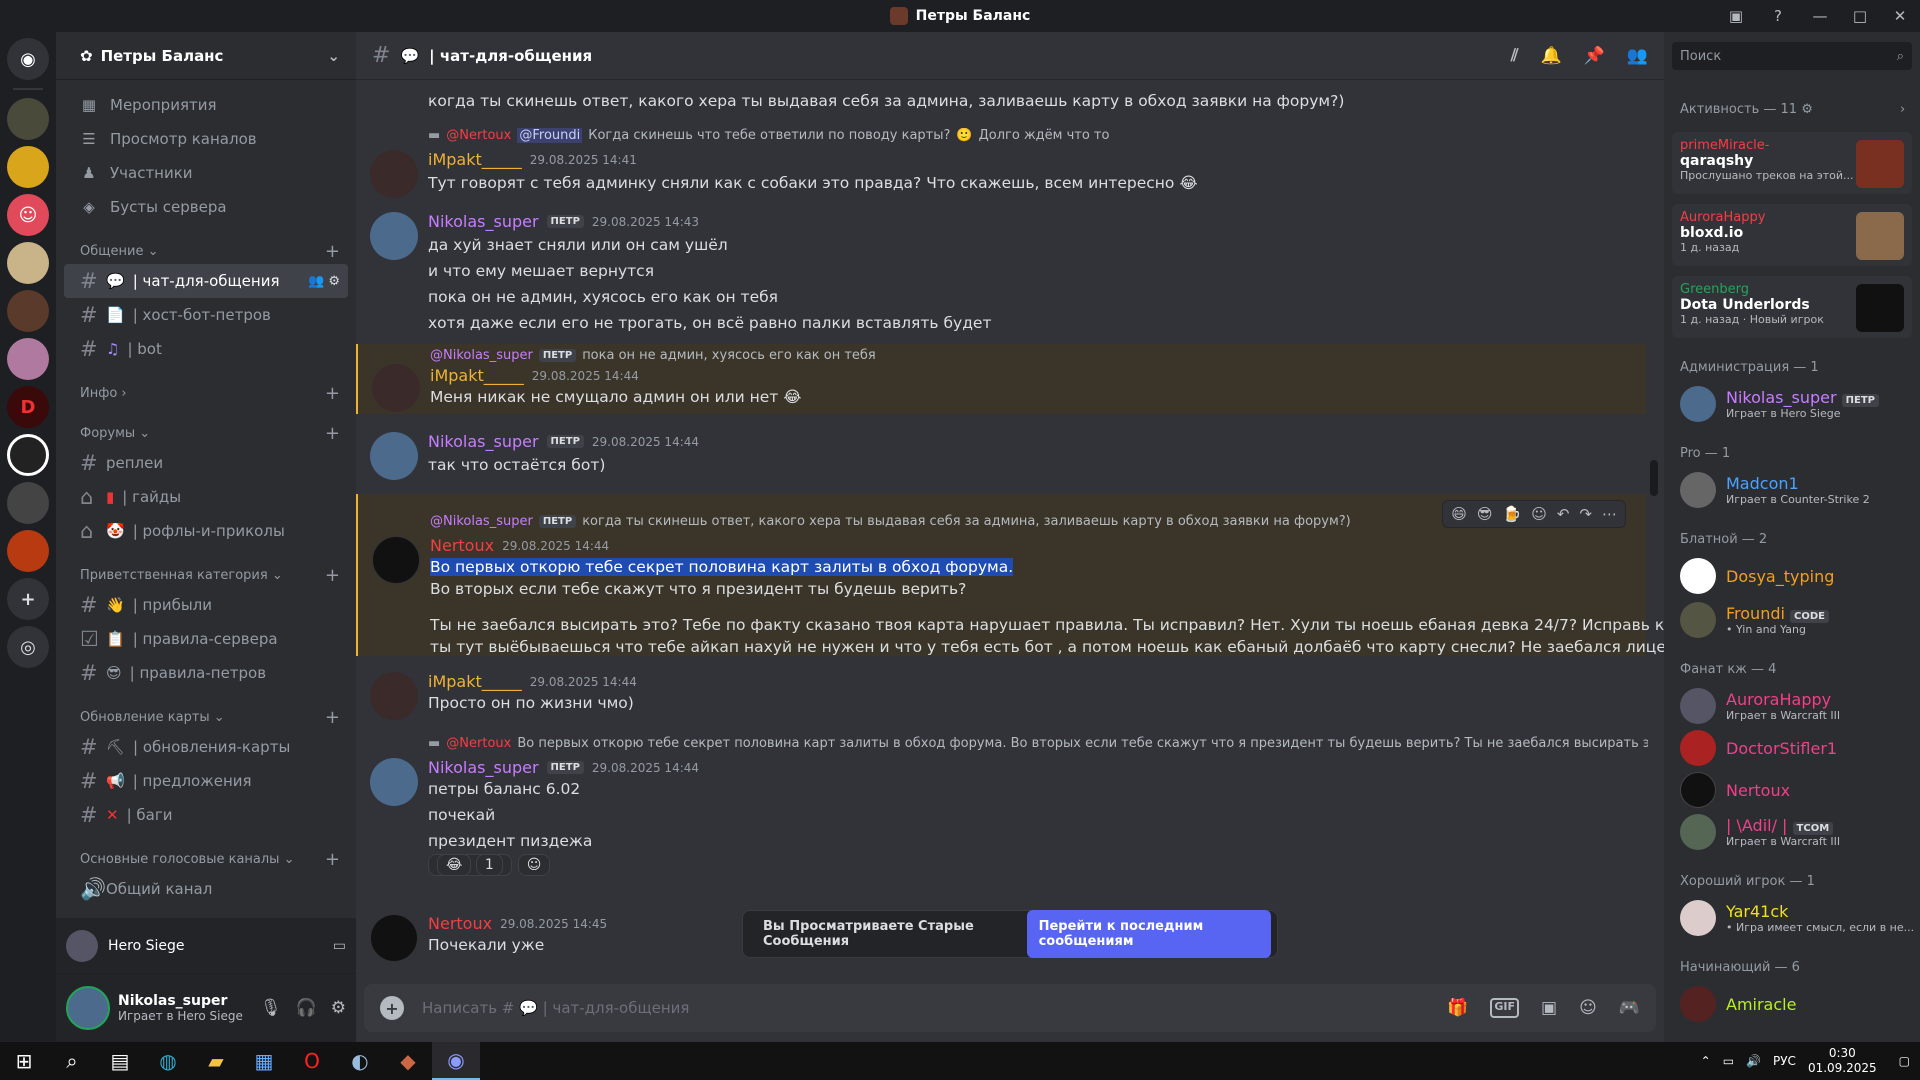 Image resolution: width=1920 pixels, height=1080 pixels. What do you see at coordinates (206, 815) in the screenshot?
I see `channel-bugs: # ✕ | баги` at bounding box center [206, 815].